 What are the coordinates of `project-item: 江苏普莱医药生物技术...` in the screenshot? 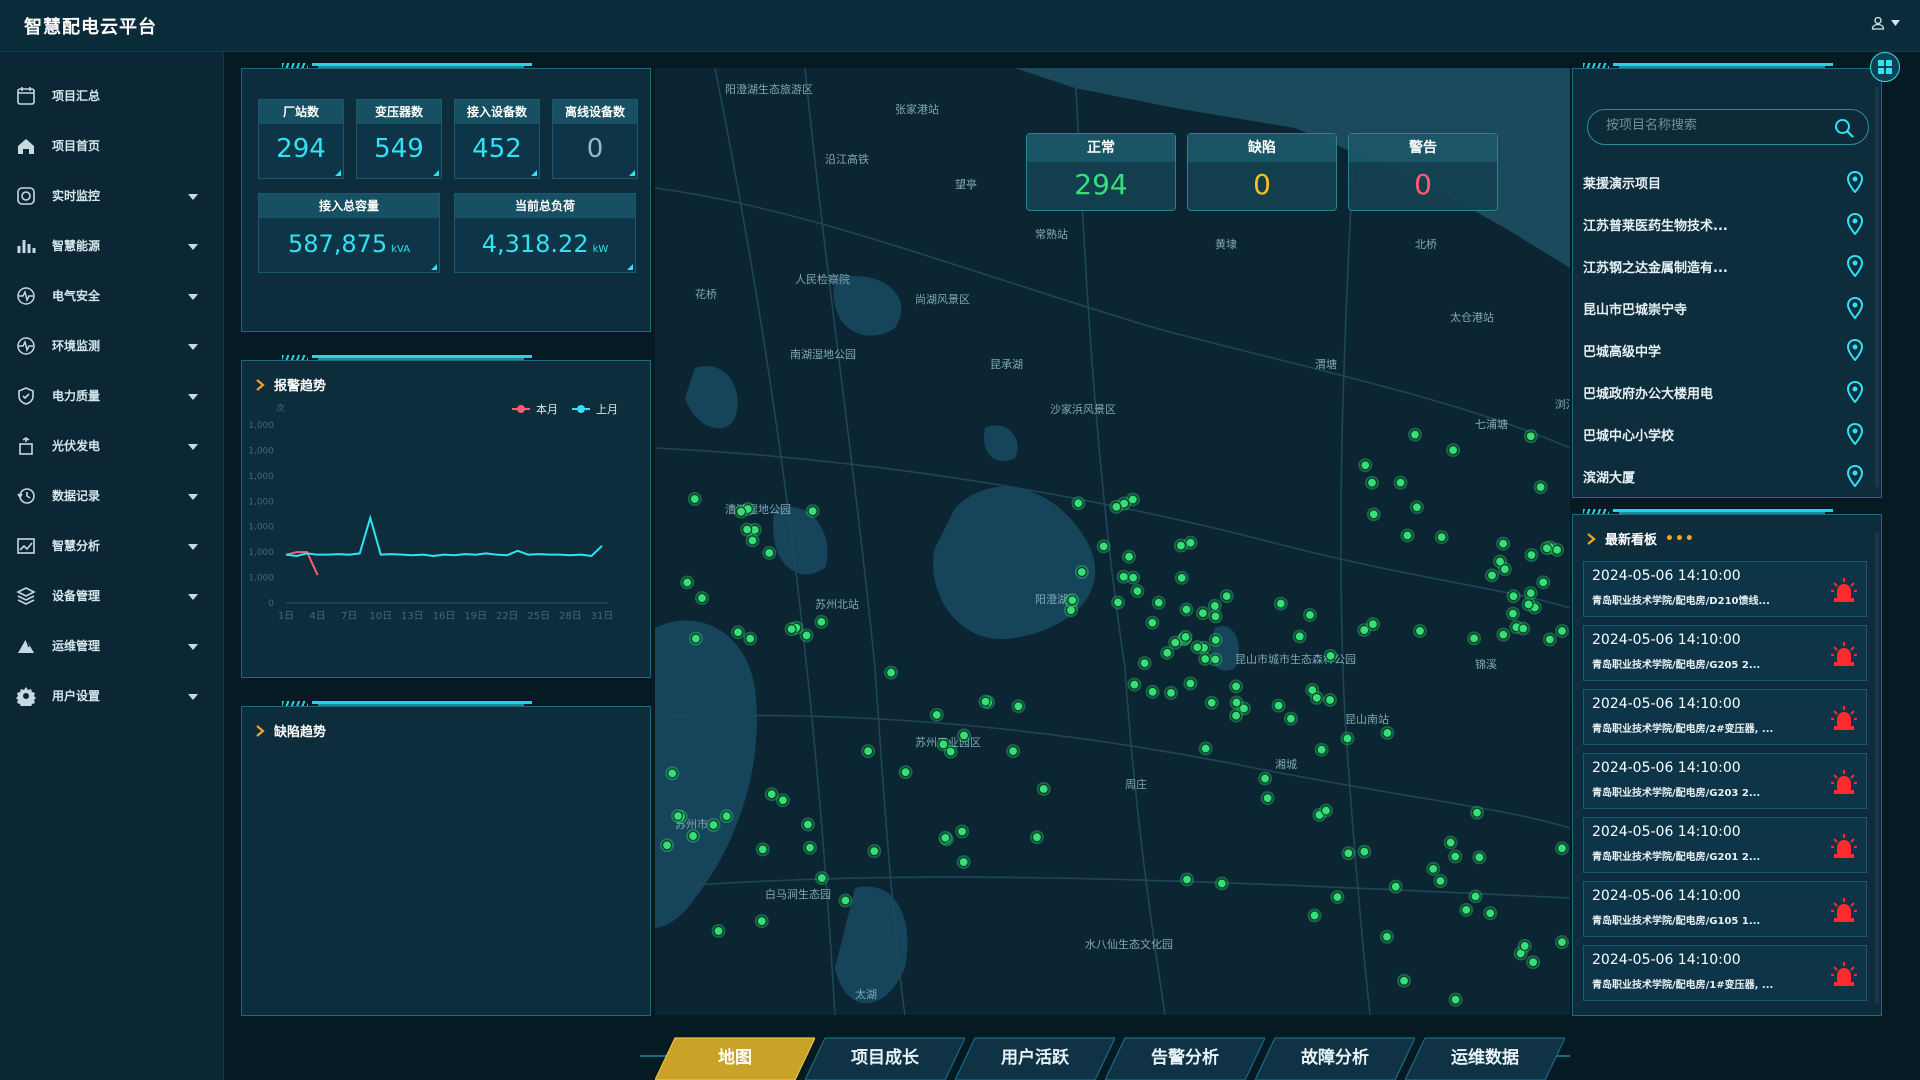 It's located at (1728, 224).